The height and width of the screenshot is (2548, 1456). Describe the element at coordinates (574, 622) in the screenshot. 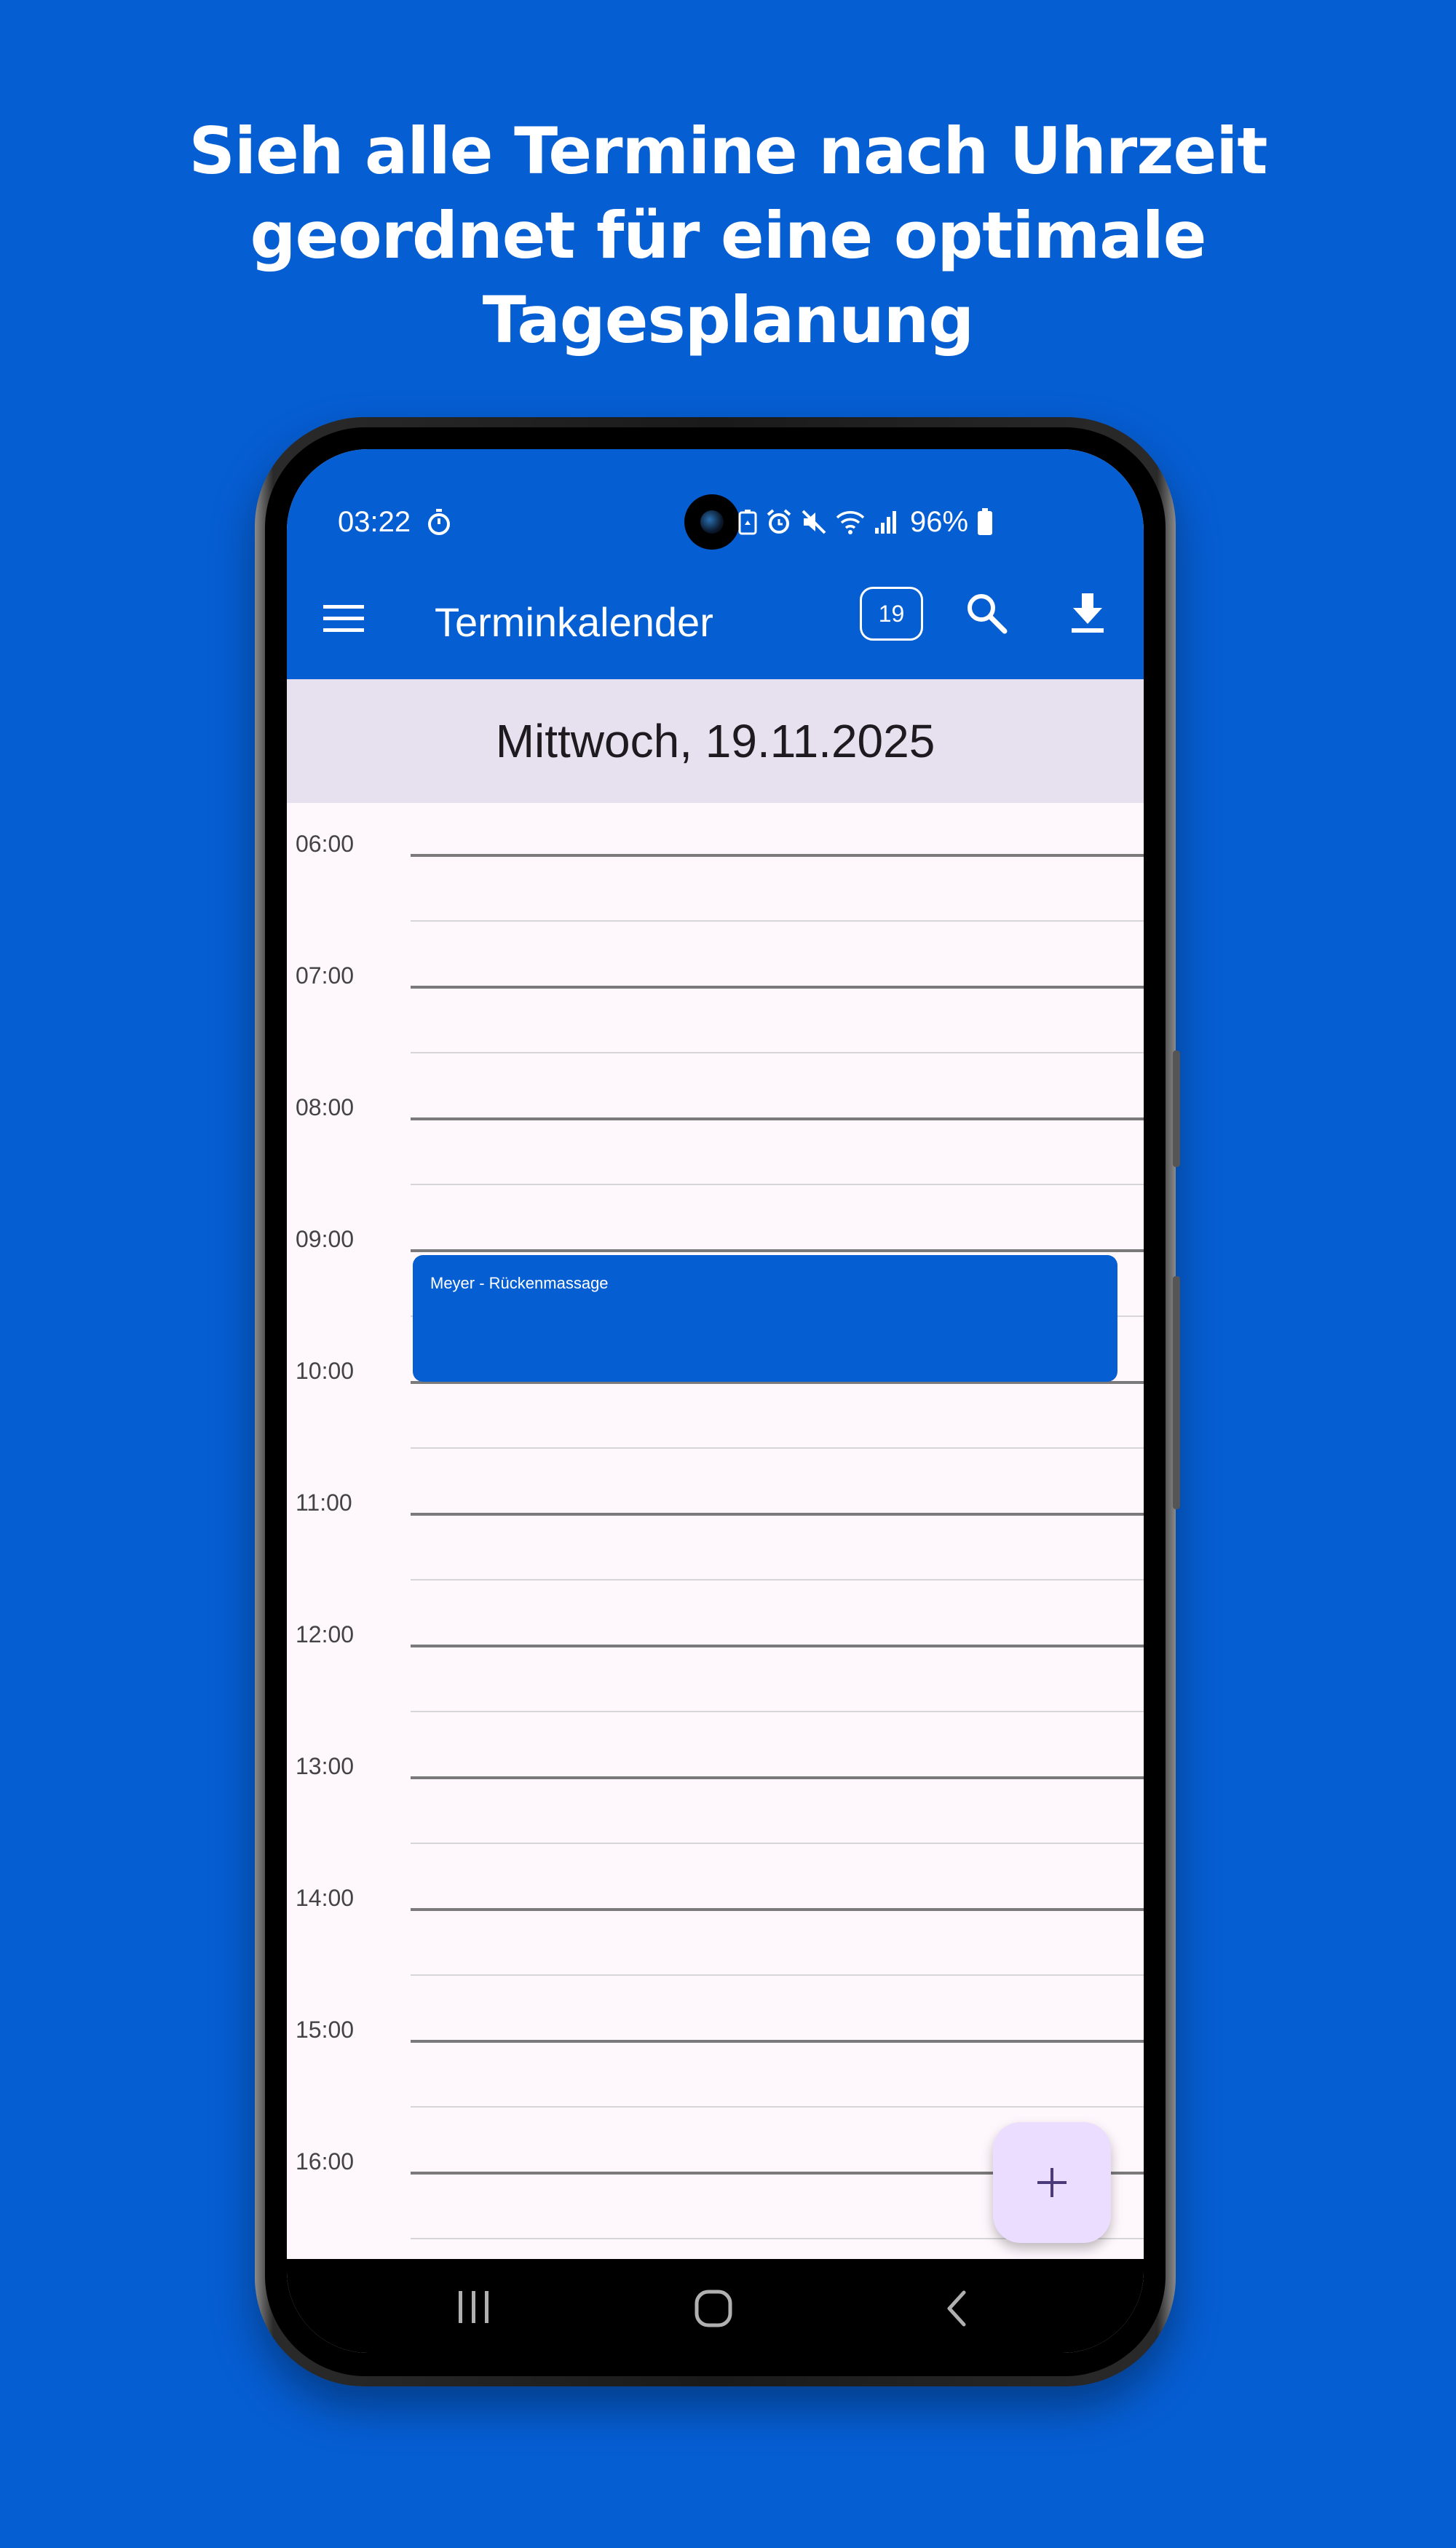

I see `app-title: Terminkalender` at that location.